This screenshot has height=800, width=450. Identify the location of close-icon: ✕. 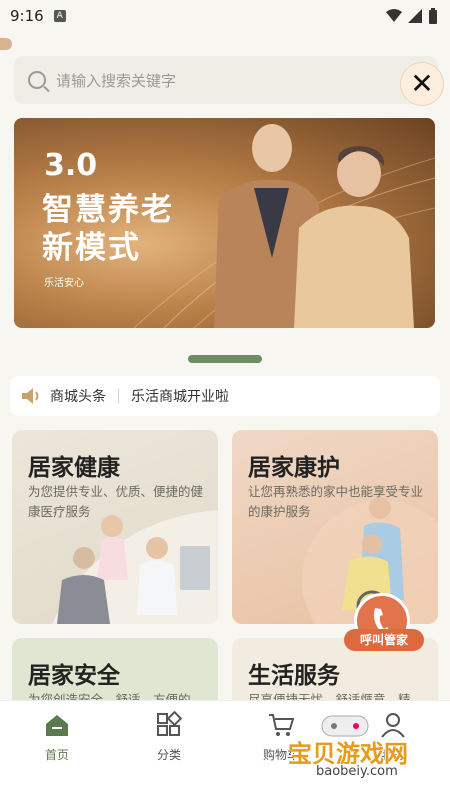
(422, 83).